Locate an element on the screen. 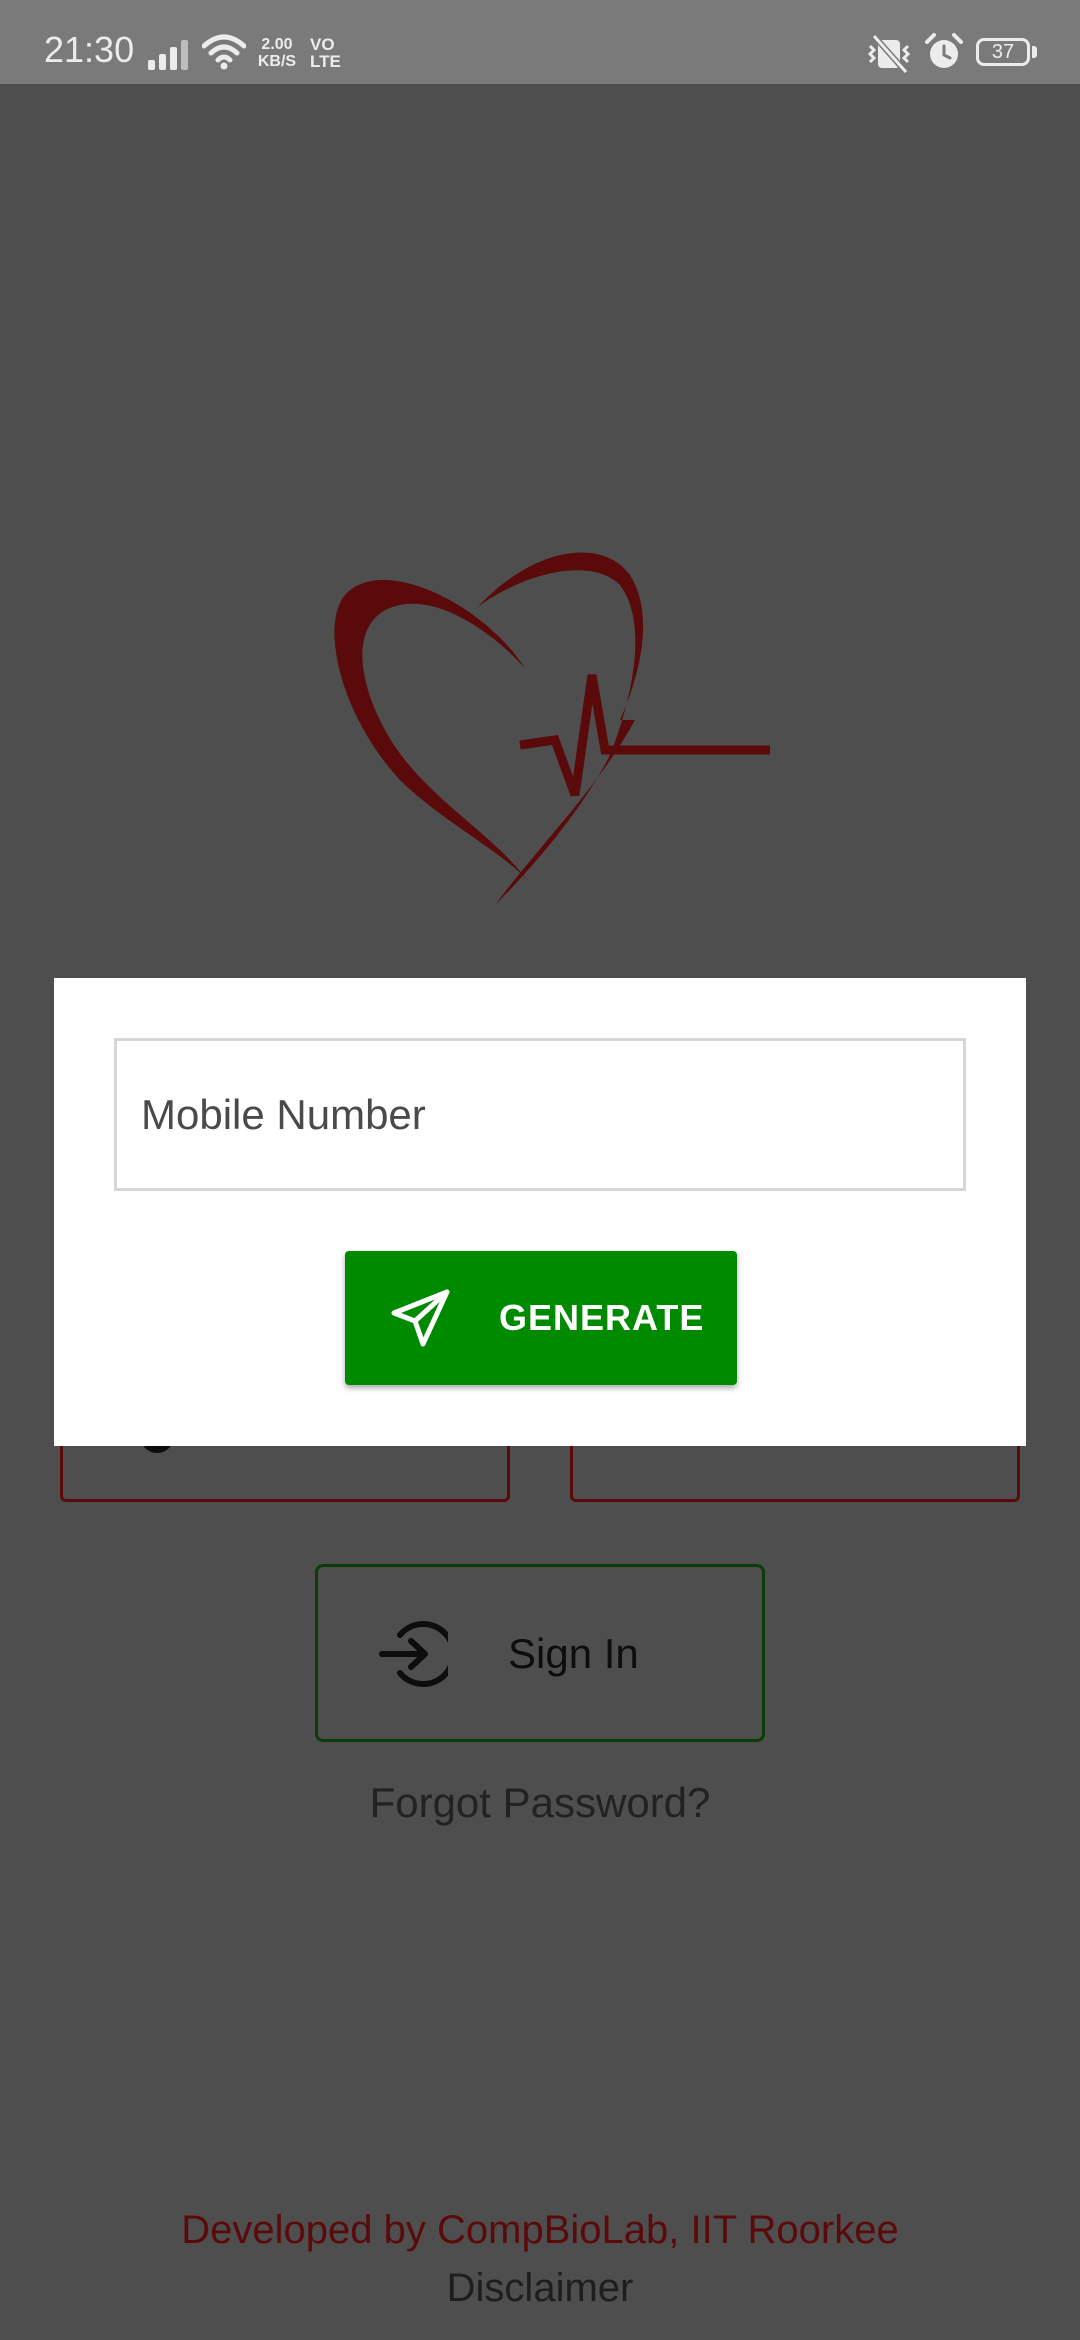 Image resolution: width=1080 pixels, height=2340 pixels. network-speed-unit: KB/S is located at coordinates (277, 61).